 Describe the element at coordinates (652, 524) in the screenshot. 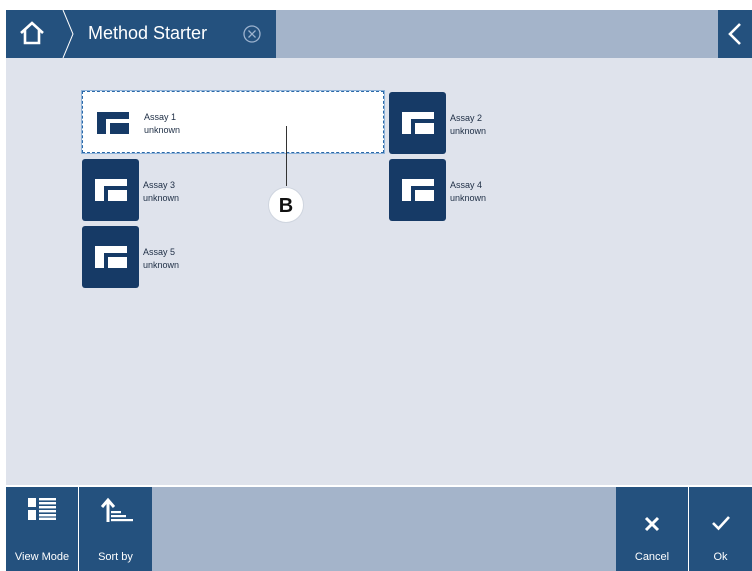

I see `x-icon` at that location.